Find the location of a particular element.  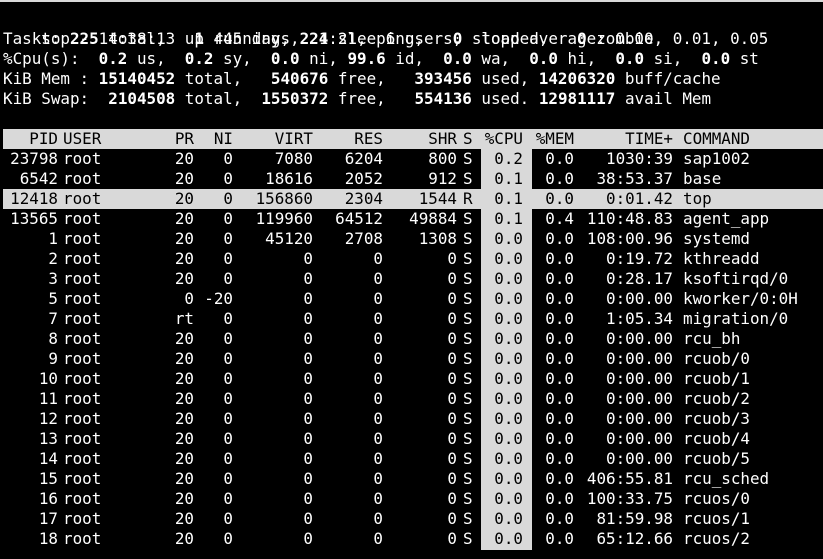

cpu-sy: 0.2 is located at coordinates (199, 58).